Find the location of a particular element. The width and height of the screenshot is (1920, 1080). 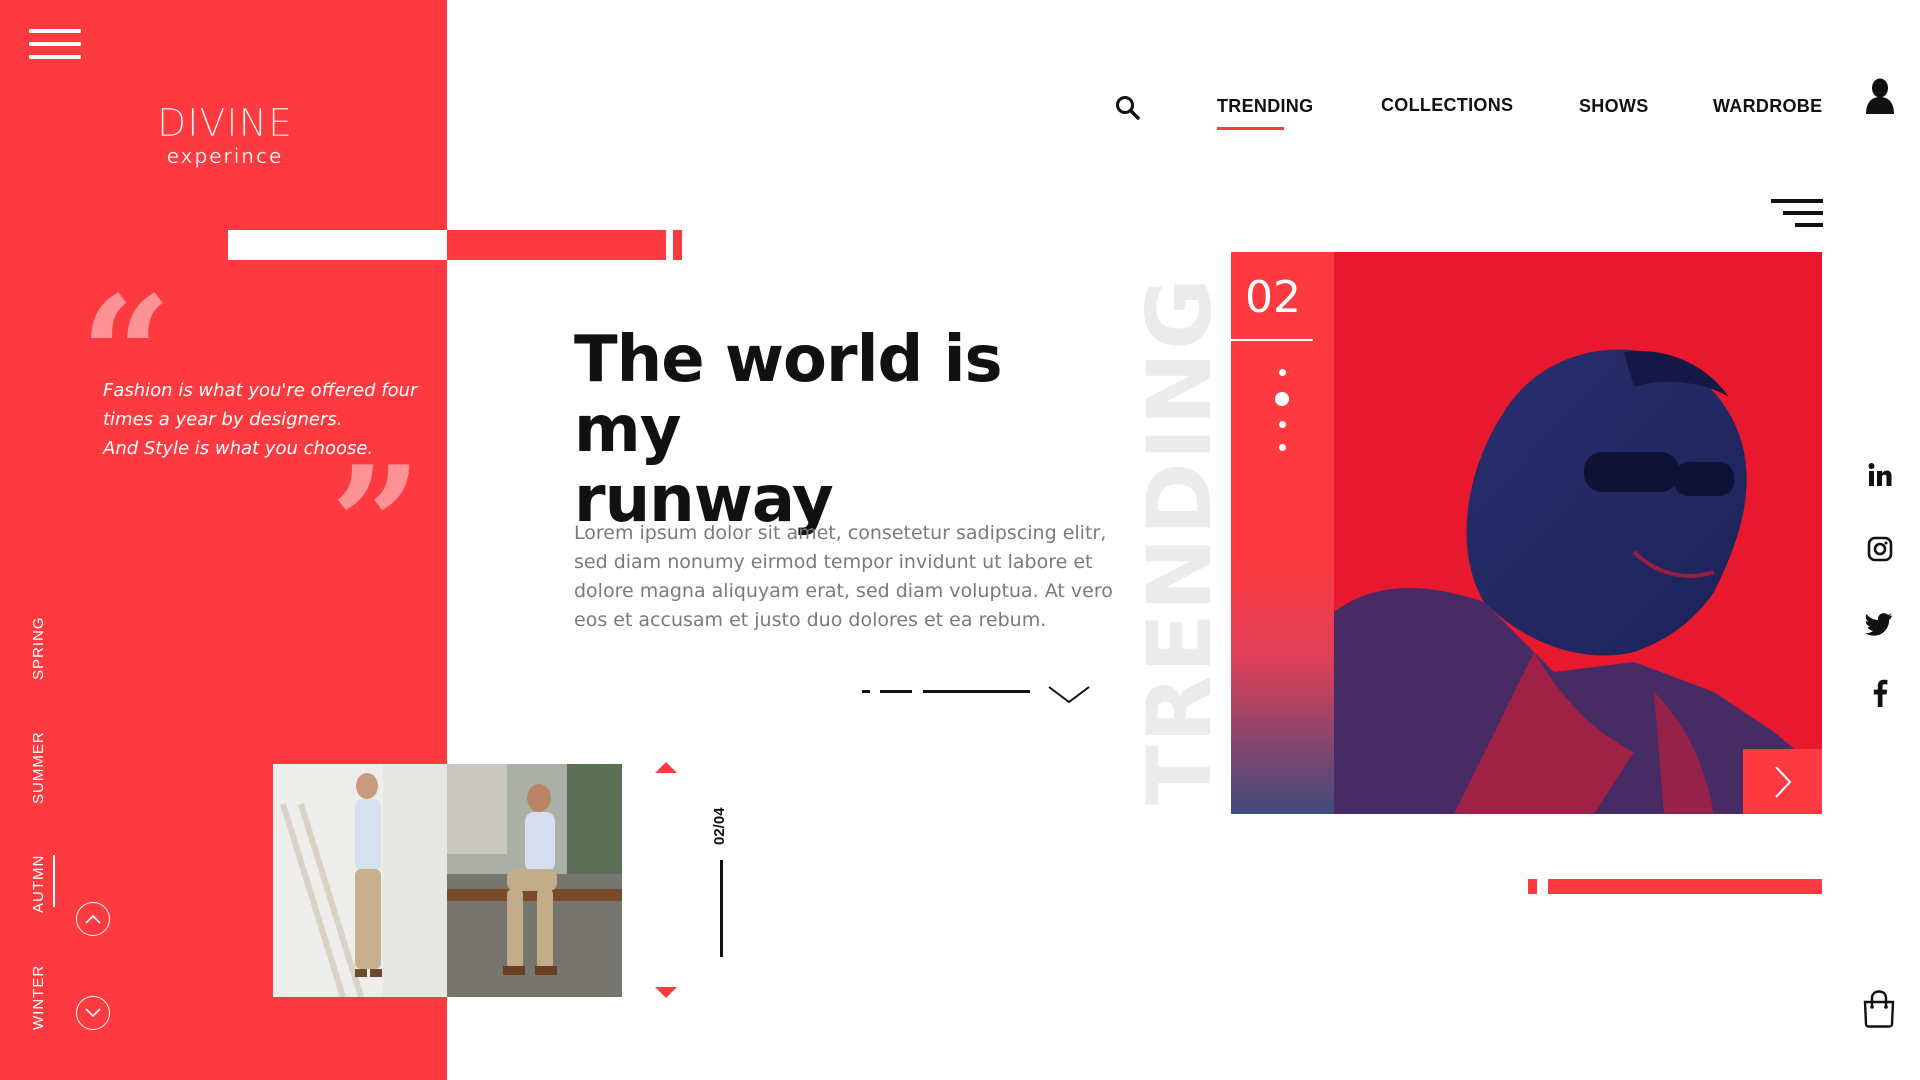

slide-progress-fill is located at coordinates (556, 245).